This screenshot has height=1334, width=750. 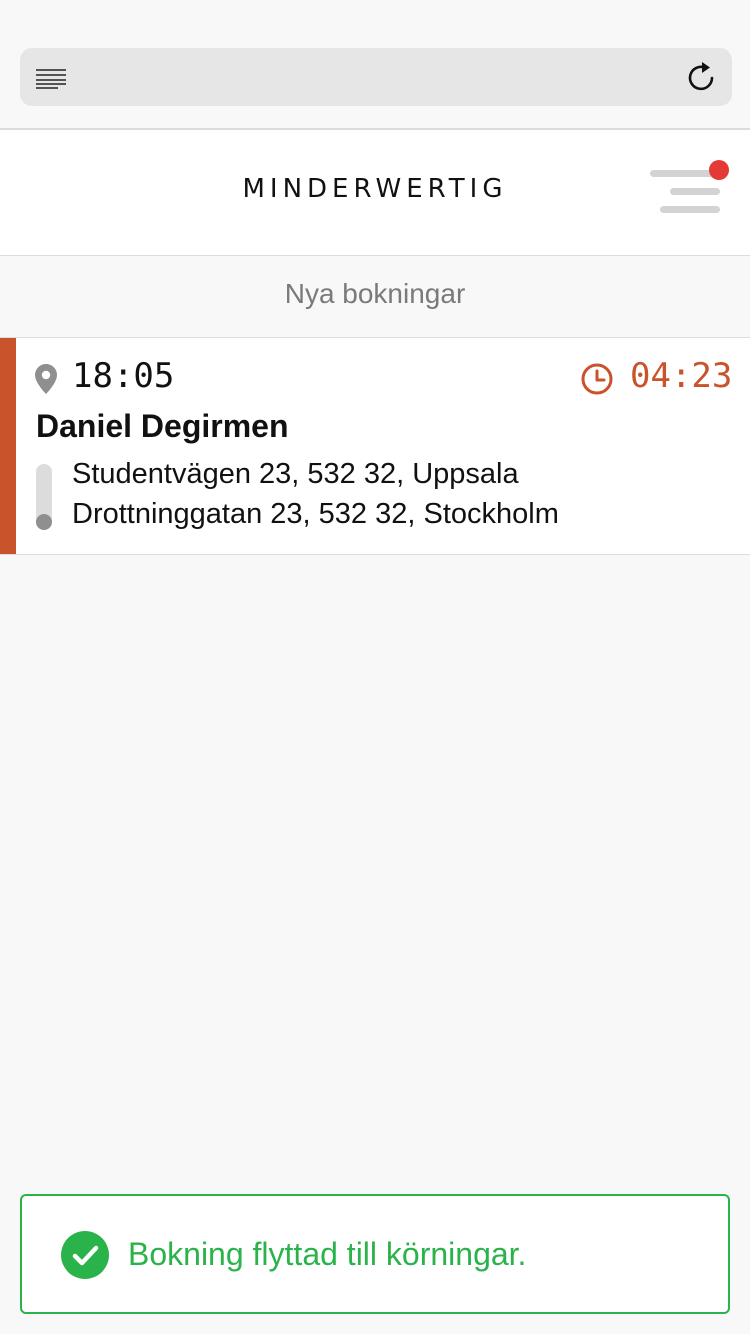 I want to click on success-toast: Bokning flyttad till körningar., so click(x=375, y=1254).